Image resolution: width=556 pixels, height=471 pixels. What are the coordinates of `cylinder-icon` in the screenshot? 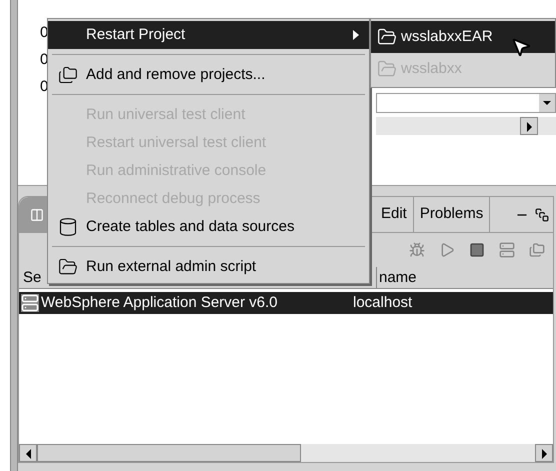 It's located at (68, 227).